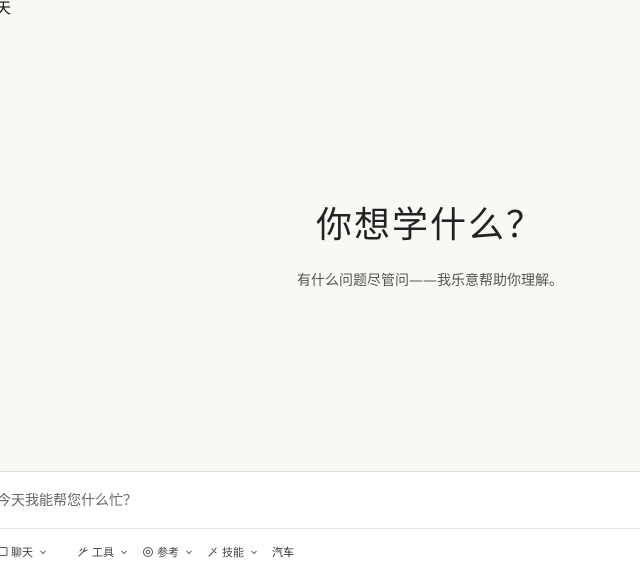 The width and height of the screenshot is (640, 565). I want to click on skills-icon, so click(213, 552).